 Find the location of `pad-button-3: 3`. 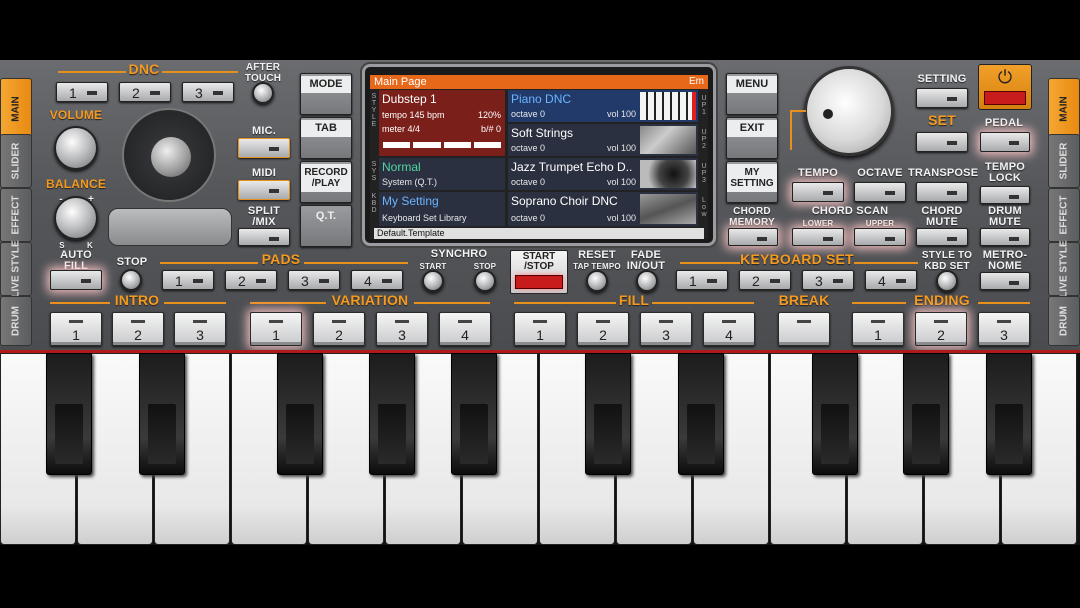

pad-button-3: 3 is located at coordinates (314, 280).